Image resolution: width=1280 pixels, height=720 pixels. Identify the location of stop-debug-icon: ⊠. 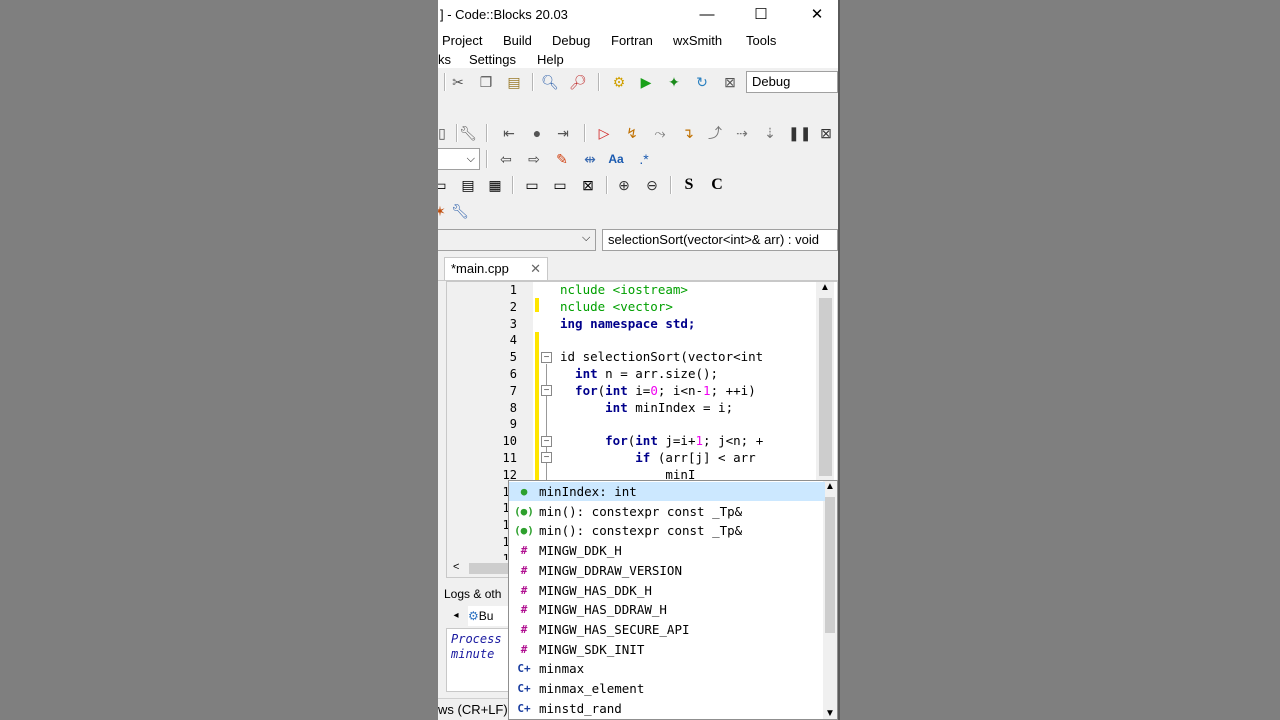
(826, 133).